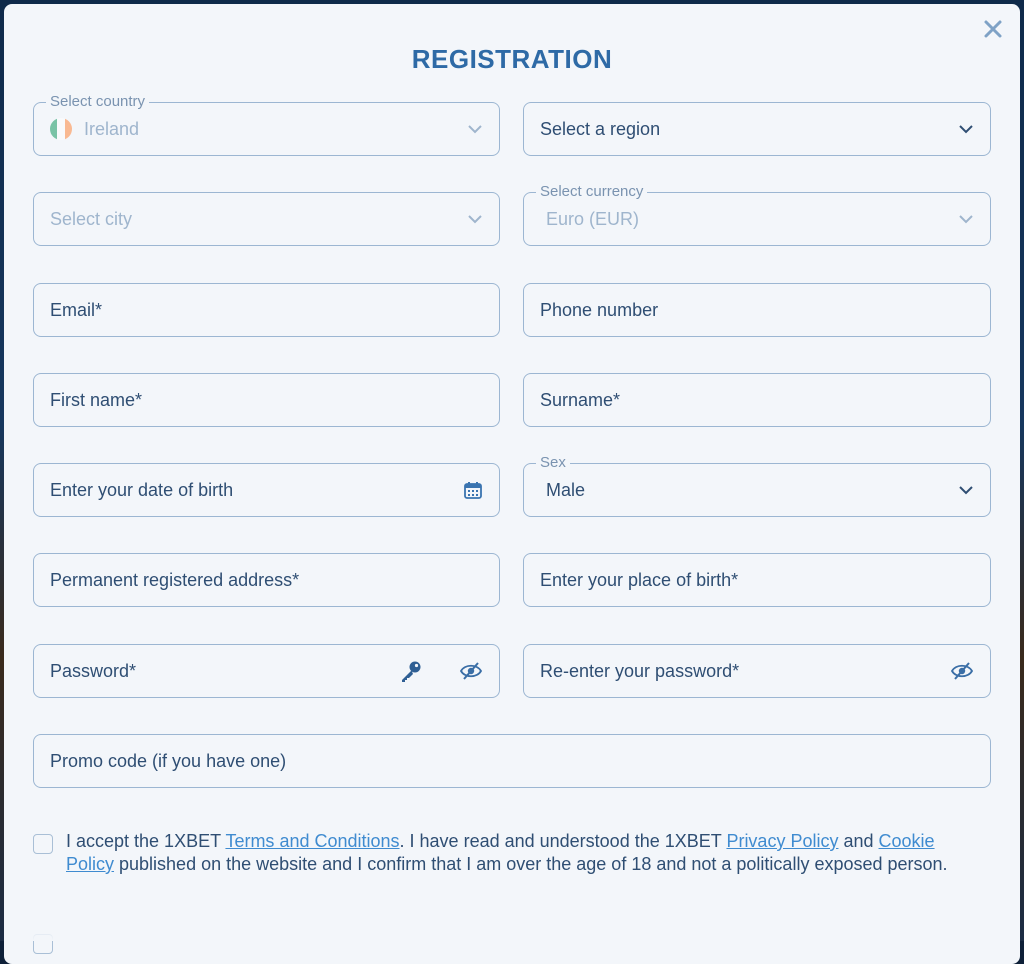 Image resolution: width=1024 pixels, height=964 pixels. I want to click on privacy-policy-link: Privacy Policy, so click(782, 841).